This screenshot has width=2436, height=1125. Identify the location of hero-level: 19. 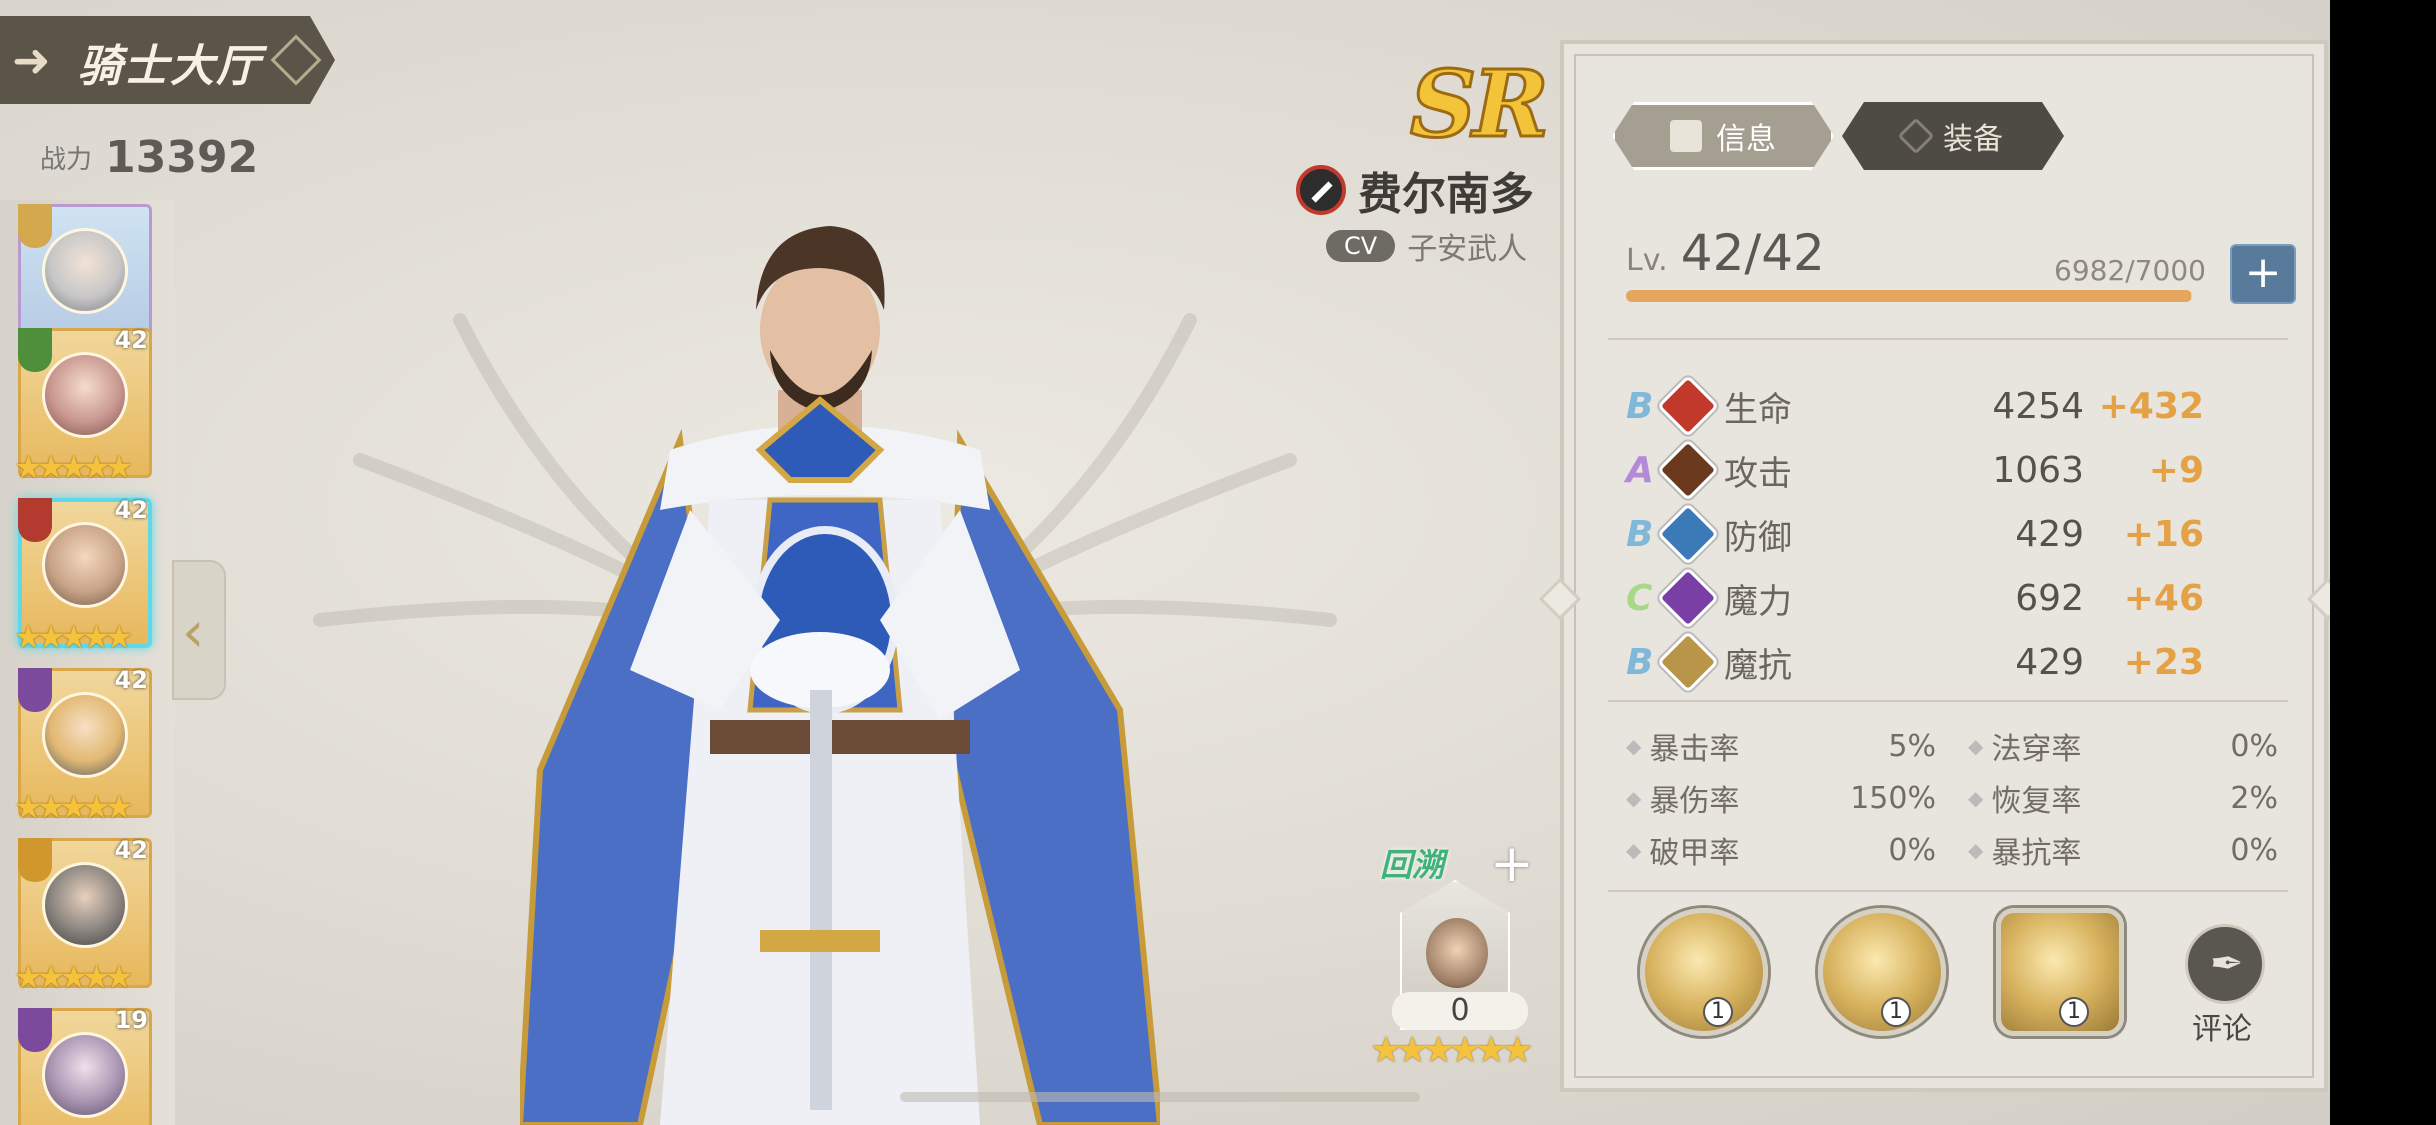
(131, 1020).